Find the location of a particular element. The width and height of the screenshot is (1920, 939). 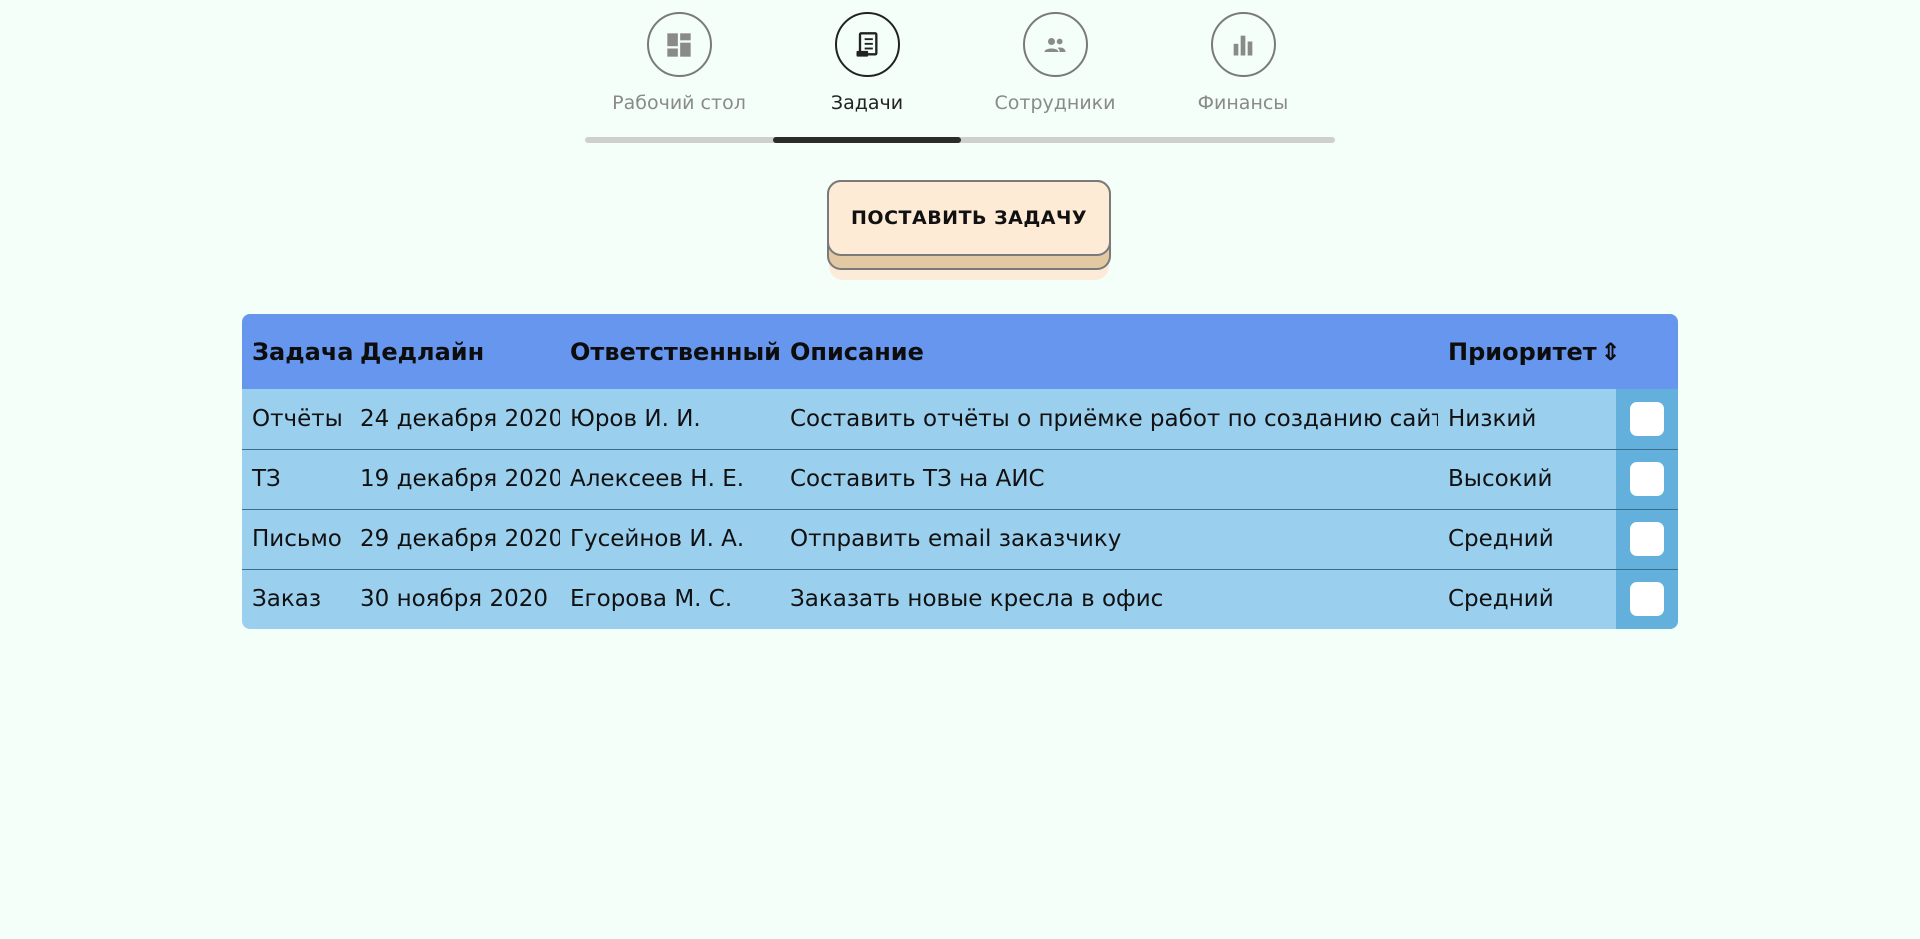

people-icon is located at coordinates (1055, 44).